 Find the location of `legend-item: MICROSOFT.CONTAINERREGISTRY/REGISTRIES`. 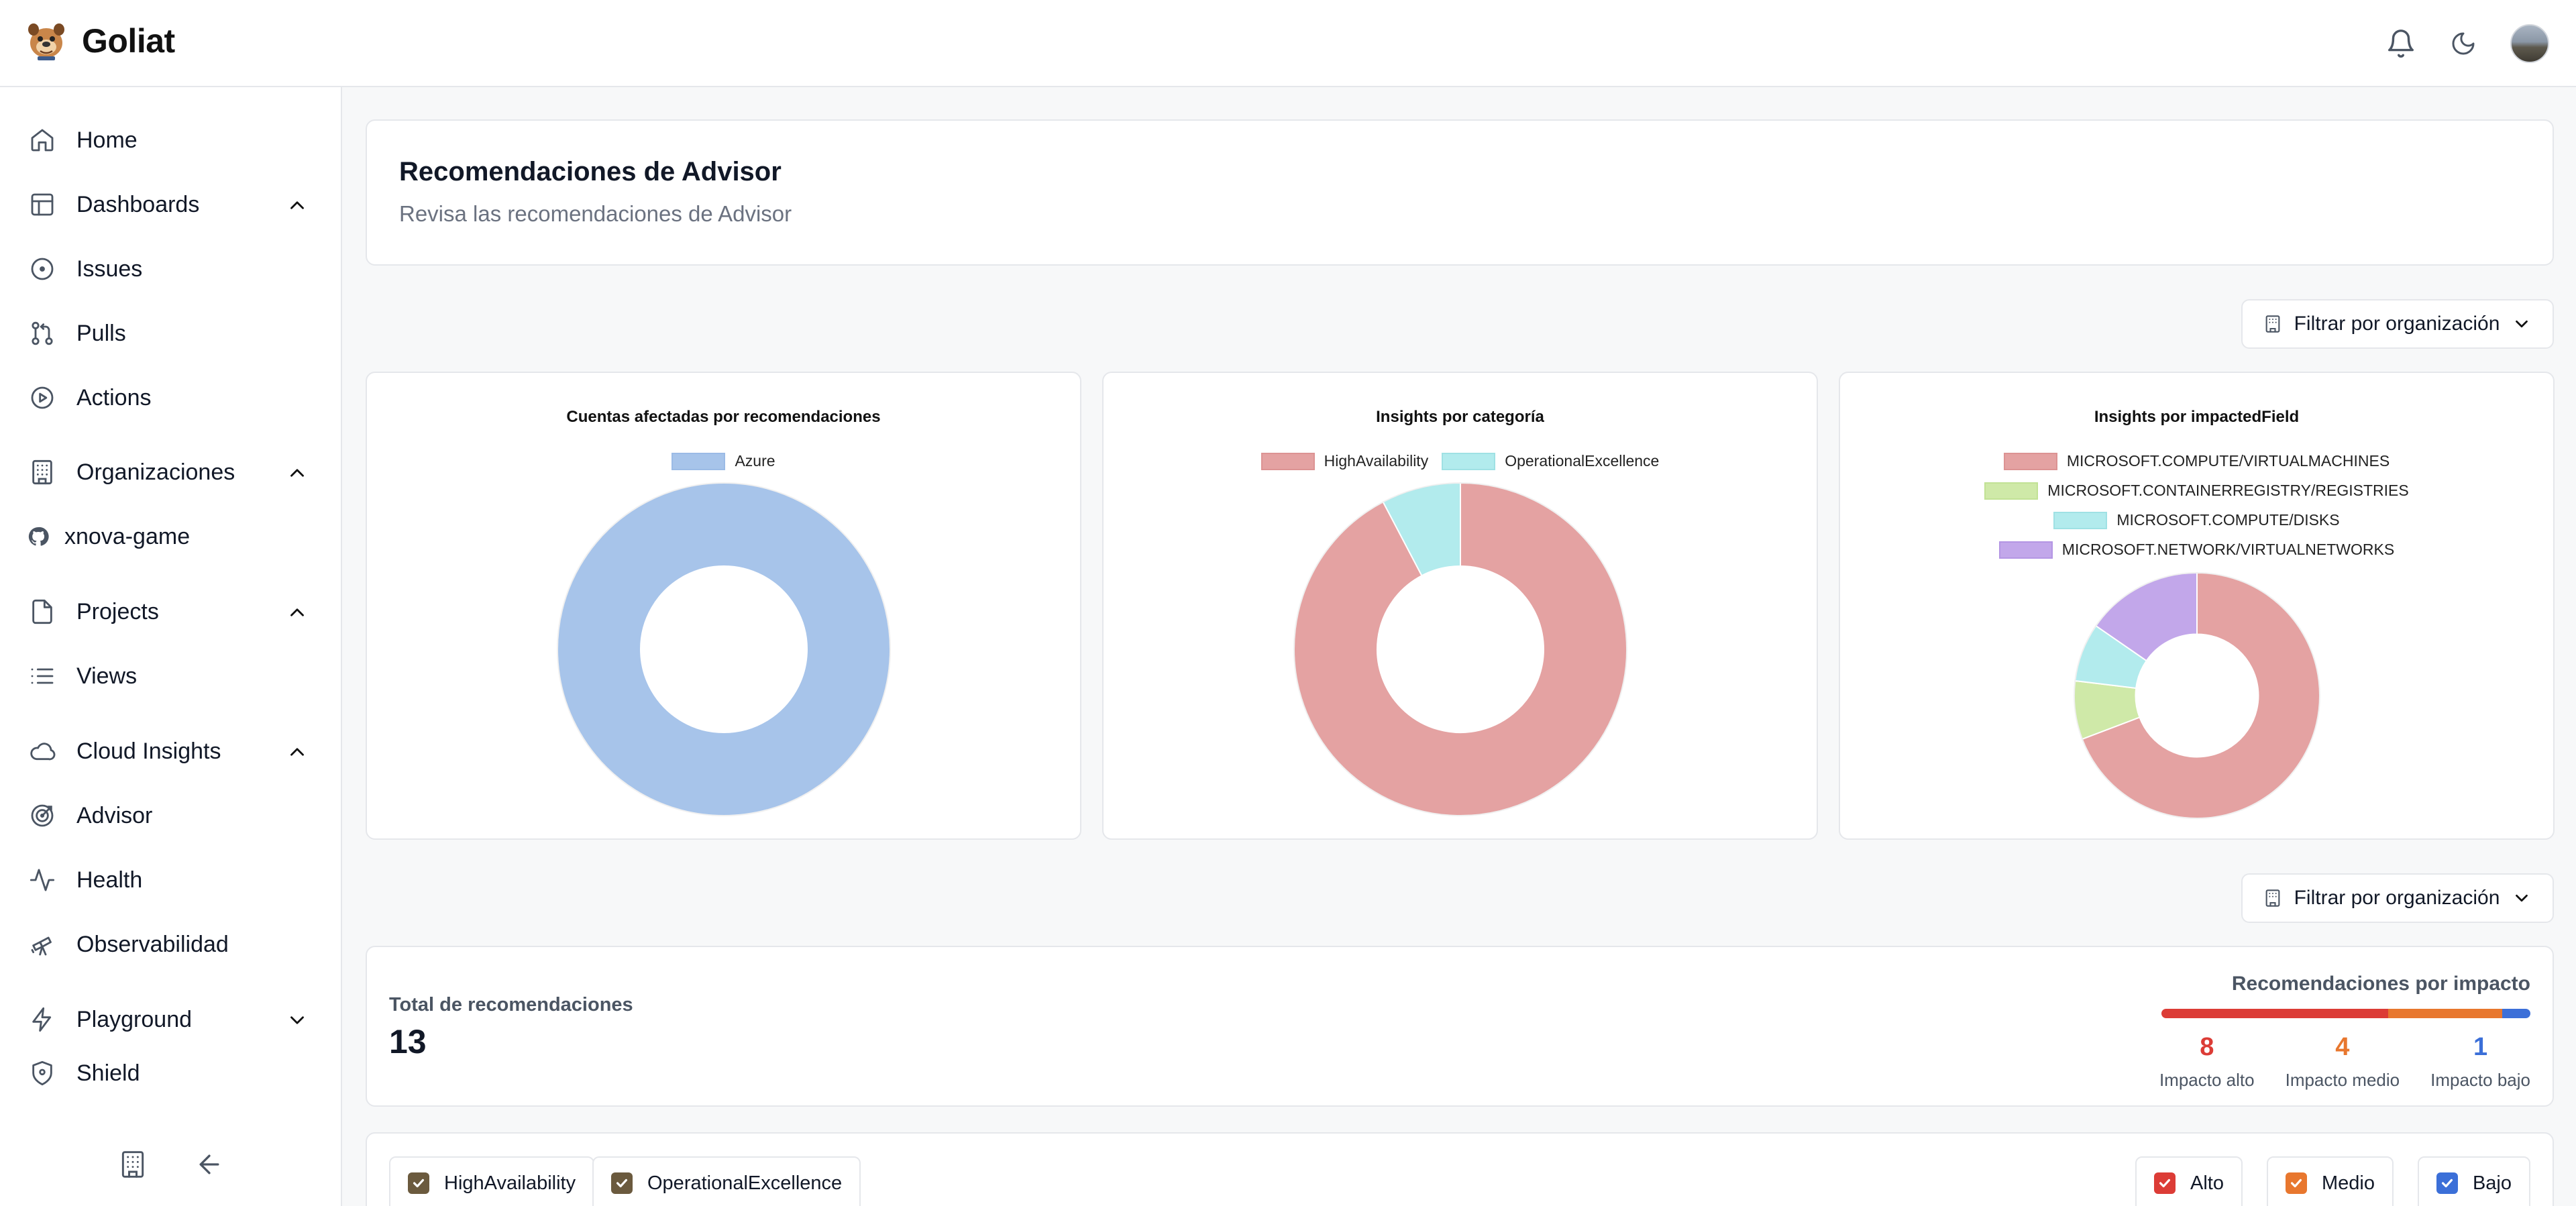

legend-item: MICROSOFT.CONTAINERREGISTRY/REGISTRIES is located at coordinates (2196, 491).